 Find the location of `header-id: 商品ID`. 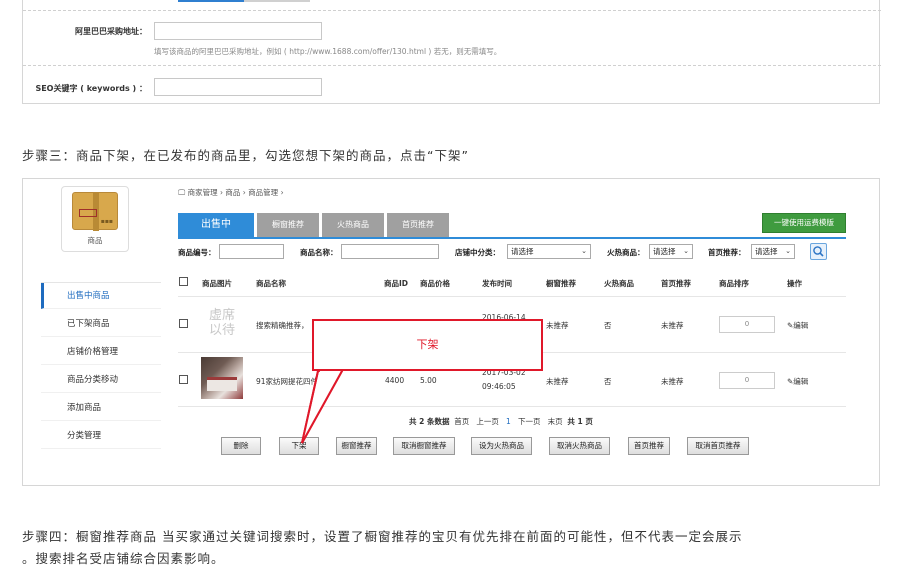

header-id: 商品ID is located at coordinates (396, 283).